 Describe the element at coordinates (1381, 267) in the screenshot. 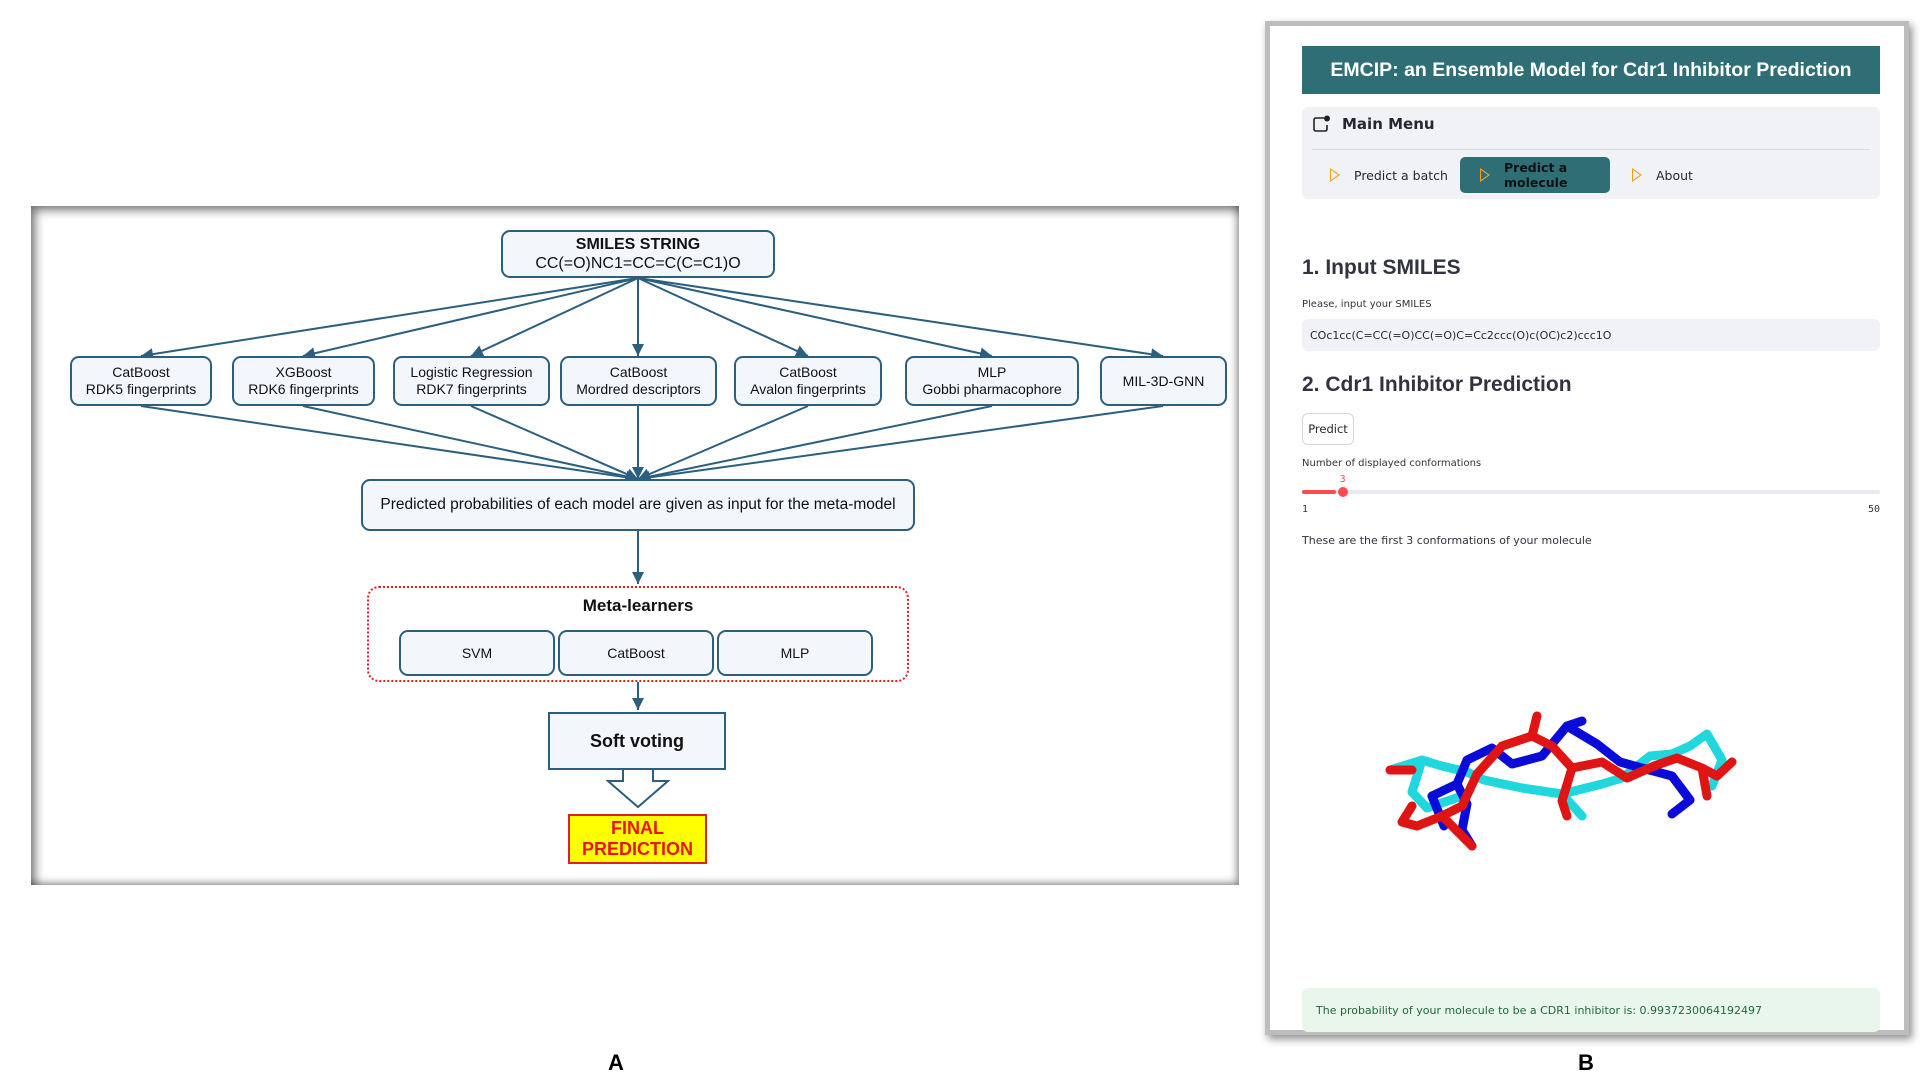

I see `section-input-heading: 1. Input SMILES` at that location.